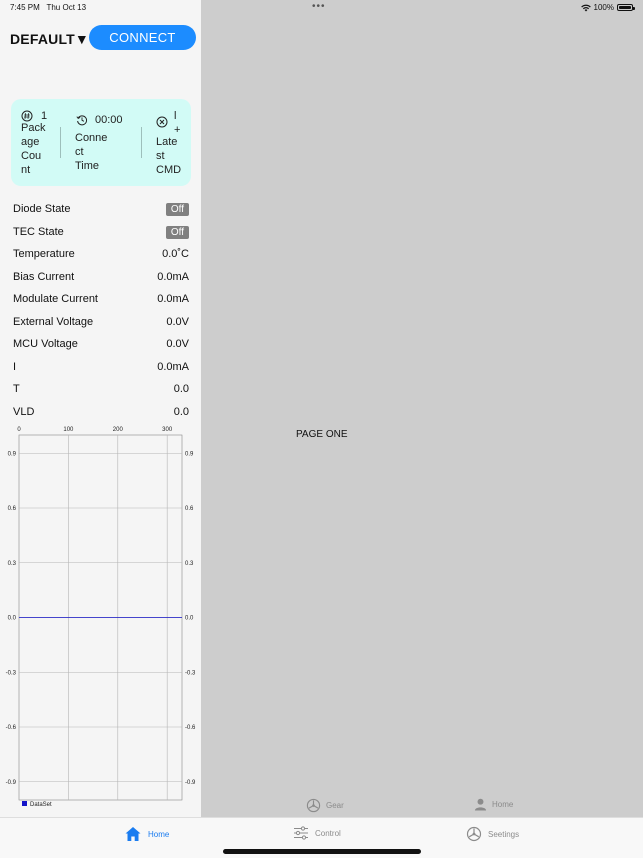  What do you see at coordinates (11, 728) in the screenshot?
I see `y-tick-label-left: -0.6` at bounding box center [11, 728].